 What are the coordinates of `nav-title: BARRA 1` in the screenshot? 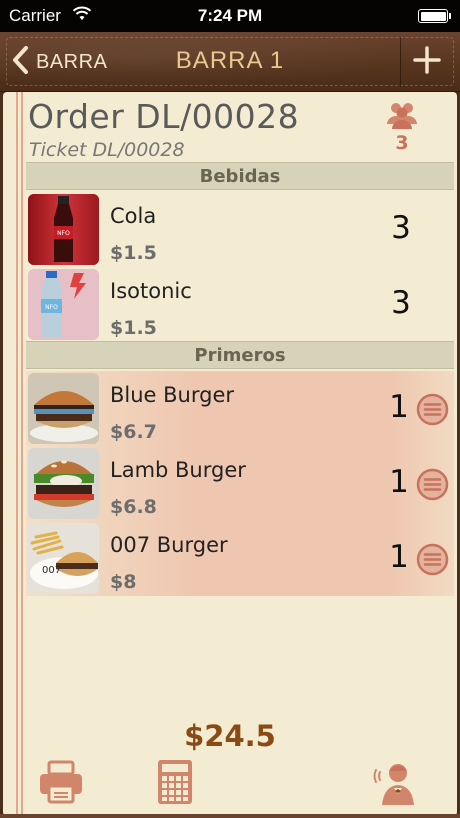 It's located at (230, 60).